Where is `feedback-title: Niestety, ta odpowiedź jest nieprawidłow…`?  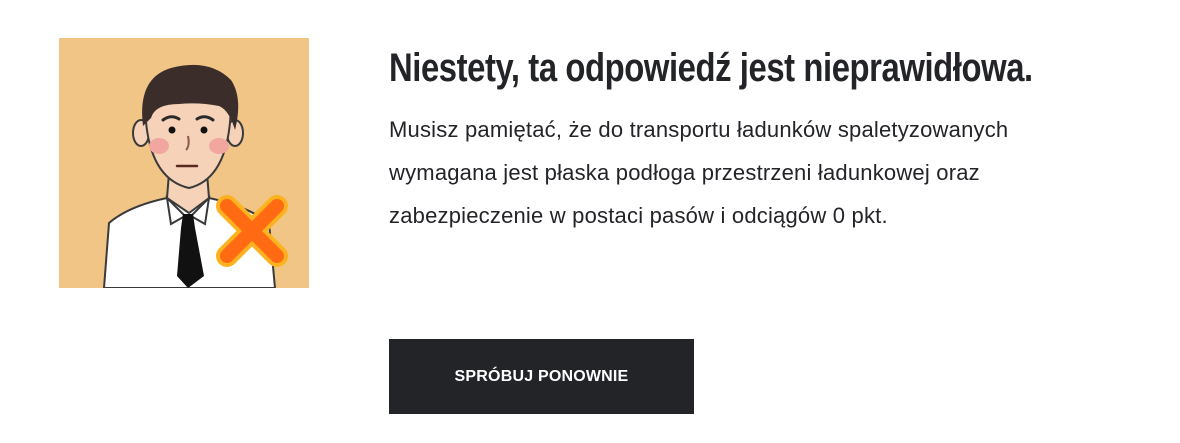 feedback-title: Niestety, ta odpowiedź jest nieprawidłow… is located at coordinates (711, 68).